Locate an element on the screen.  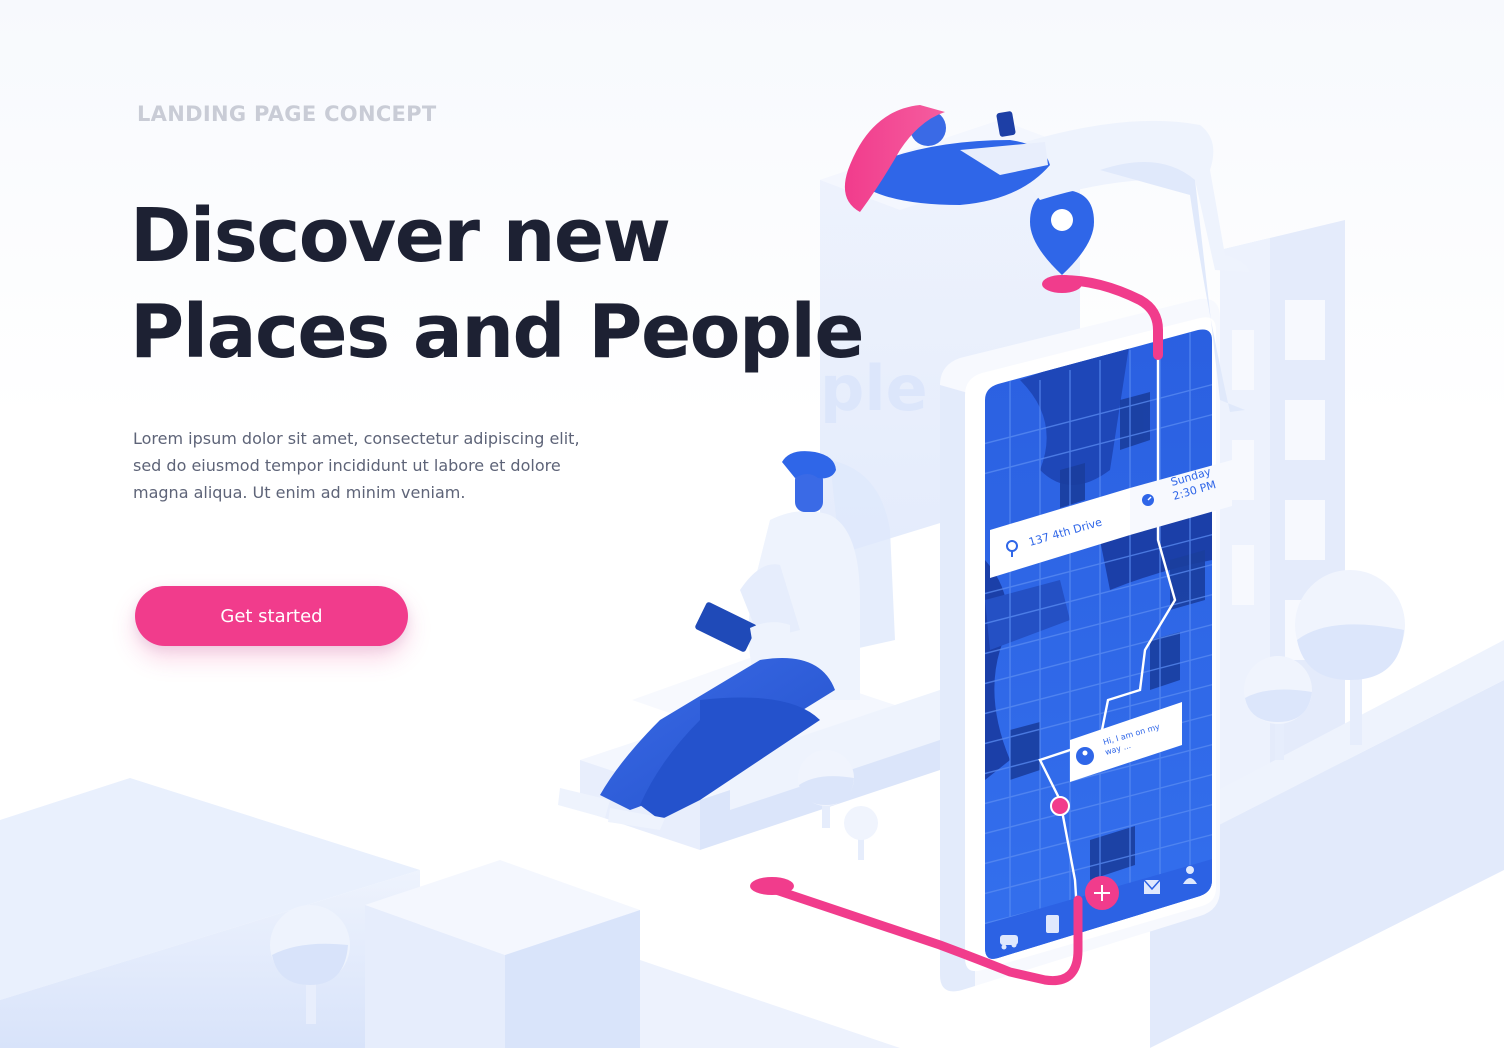
chat-icon is located at coordinates (1085, 756).